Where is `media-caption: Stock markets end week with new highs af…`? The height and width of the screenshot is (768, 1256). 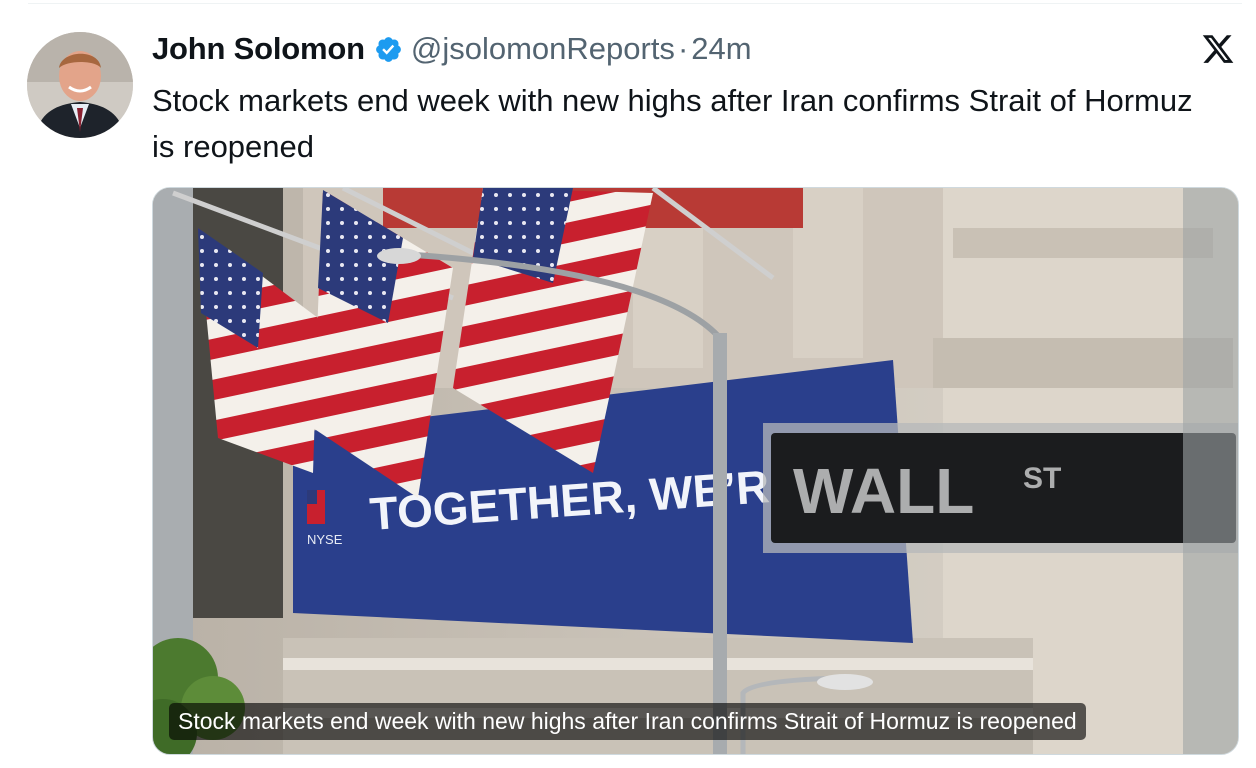
media-caption: Stock markets end week with new highs af… is located at coordinates (627, 721).